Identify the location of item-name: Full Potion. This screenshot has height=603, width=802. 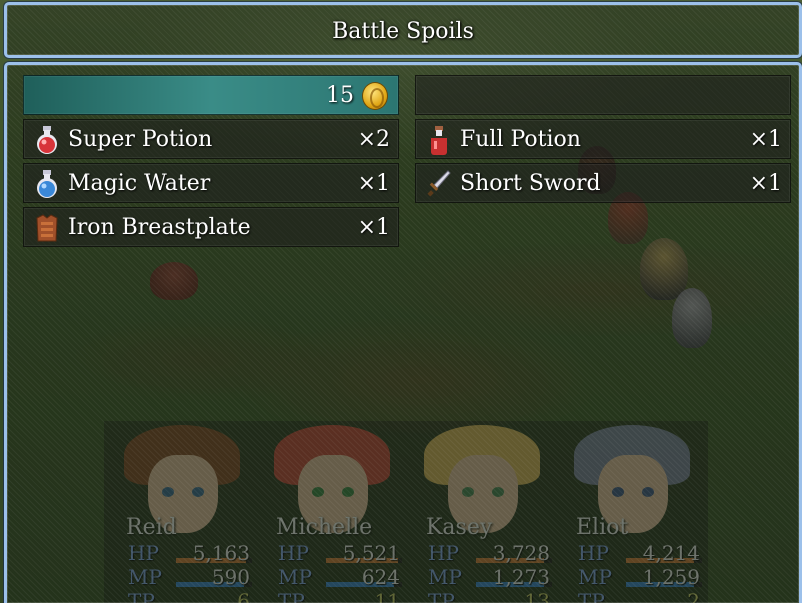
(520, 139).